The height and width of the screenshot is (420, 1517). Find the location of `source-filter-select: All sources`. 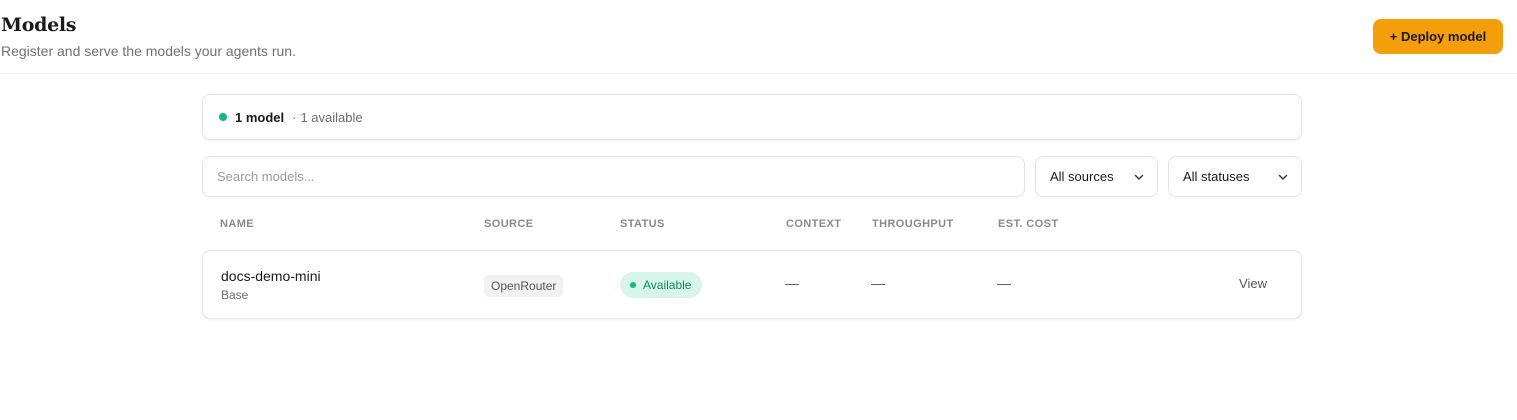

source-filter-select: All sources is located at coordinates (1096, 176).